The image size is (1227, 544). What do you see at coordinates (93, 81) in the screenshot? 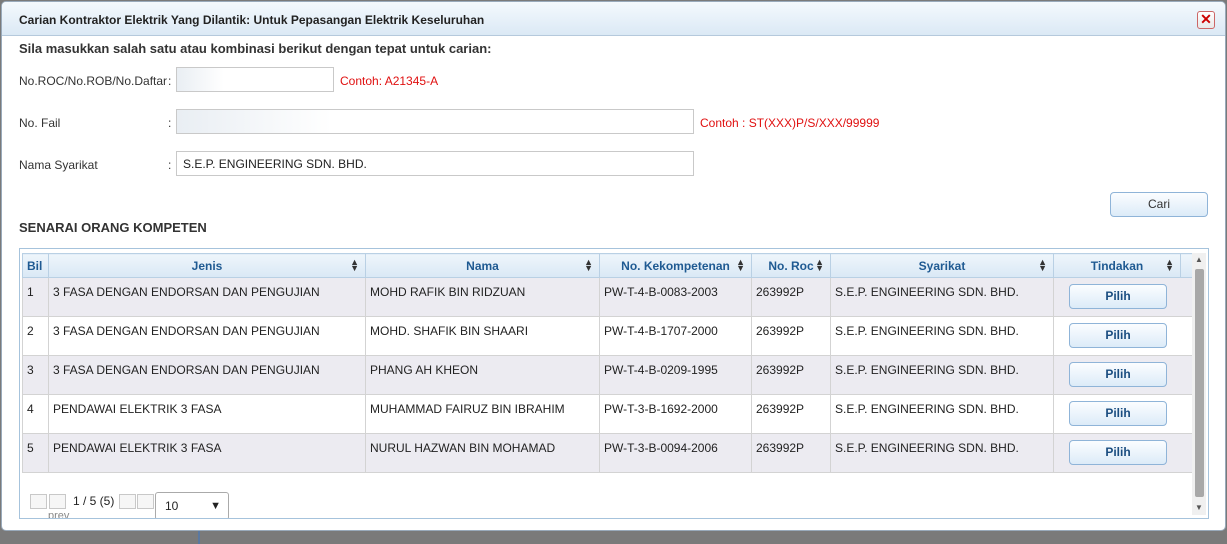
I see `roc-label: No.ROC/No.ROB/No.Daftar` at bounding box center [93, 81].